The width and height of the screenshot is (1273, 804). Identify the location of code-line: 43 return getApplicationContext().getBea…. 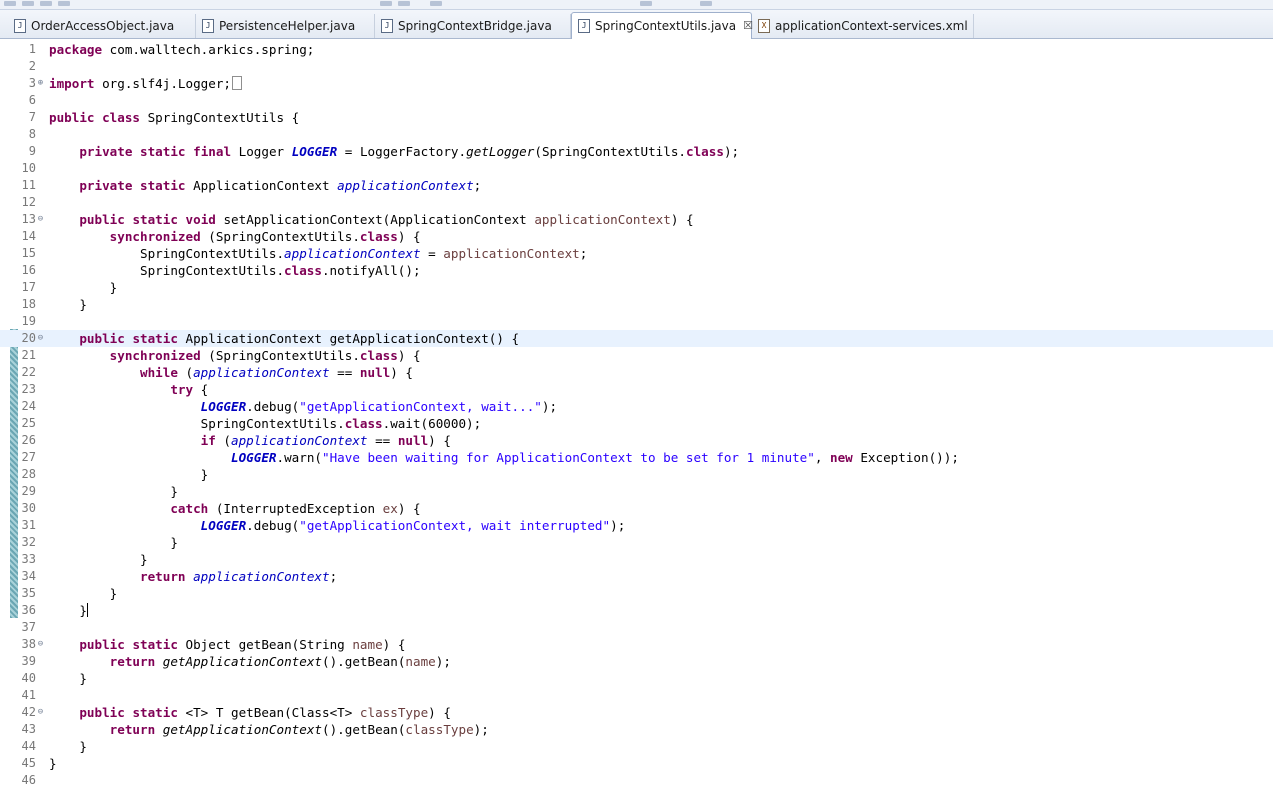
(636, 729).